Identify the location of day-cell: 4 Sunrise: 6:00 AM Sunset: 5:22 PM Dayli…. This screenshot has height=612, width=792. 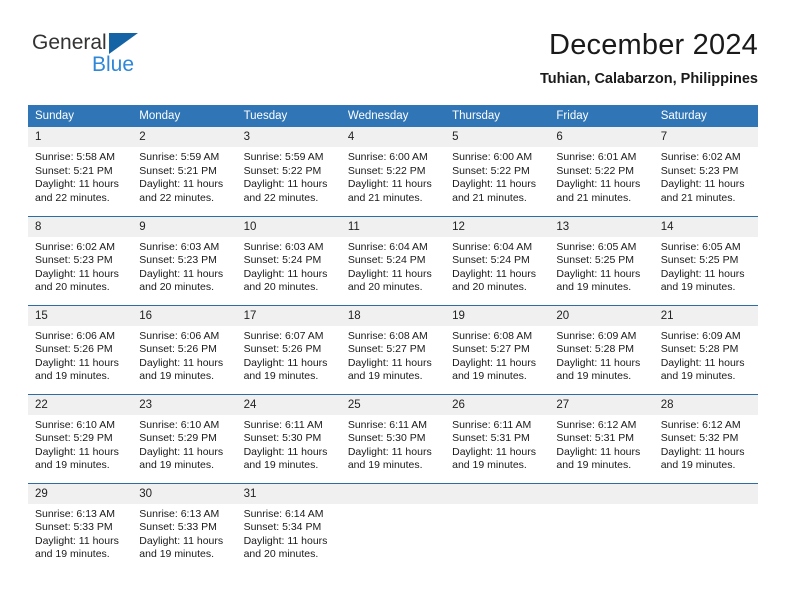
(393, 171).